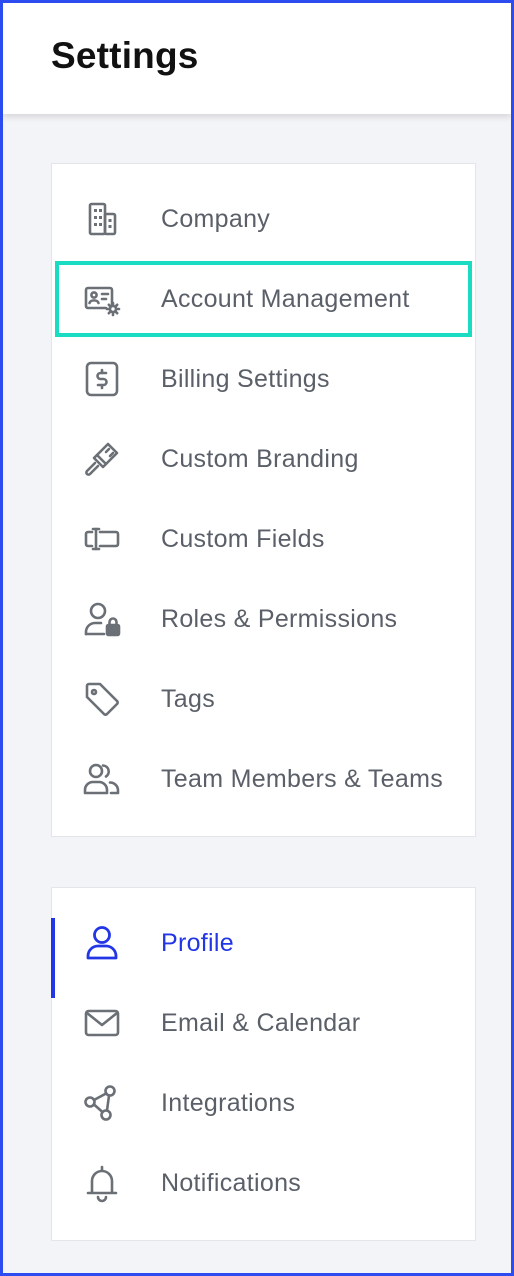  What do you see at coordinates (263, 950) in the screenshot?
I see `menu-item-profile: Profile` at bounding box center [263, 950].